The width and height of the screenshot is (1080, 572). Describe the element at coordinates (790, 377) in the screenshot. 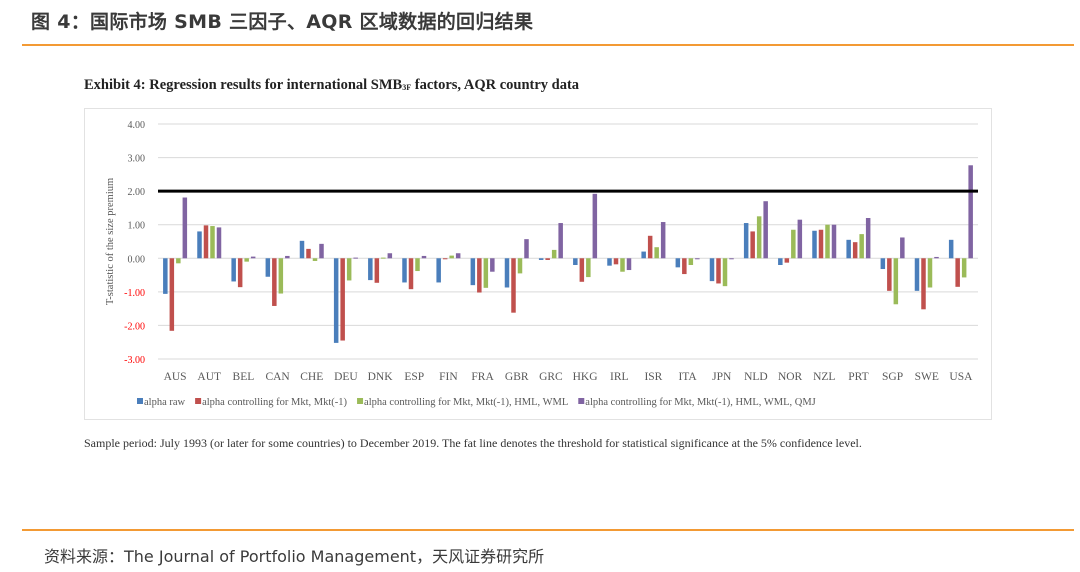

I see `x-tick-label: NOR` at that location.